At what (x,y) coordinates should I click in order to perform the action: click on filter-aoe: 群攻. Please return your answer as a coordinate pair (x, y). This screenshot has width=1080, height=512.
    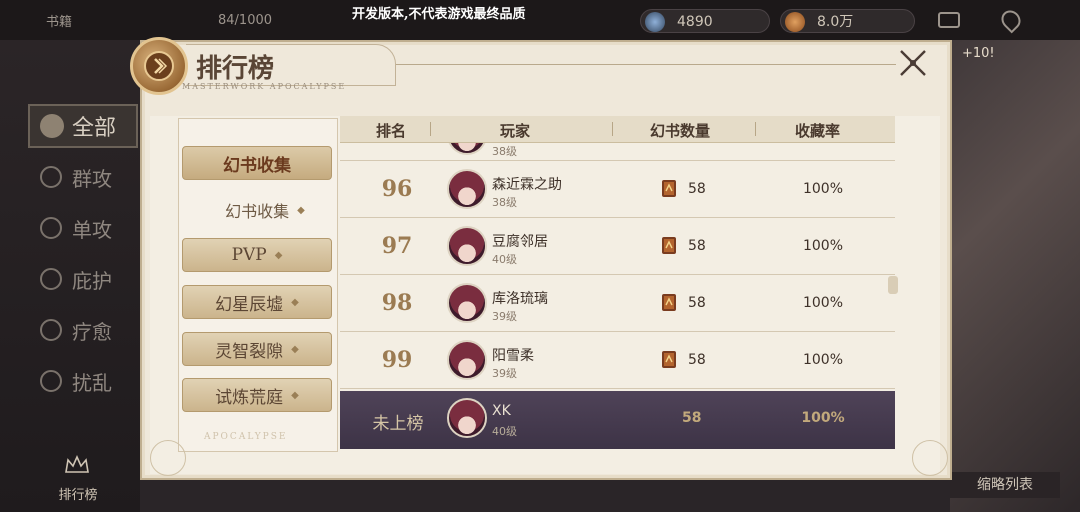
    Looking at the image, I should click on (87, 177).